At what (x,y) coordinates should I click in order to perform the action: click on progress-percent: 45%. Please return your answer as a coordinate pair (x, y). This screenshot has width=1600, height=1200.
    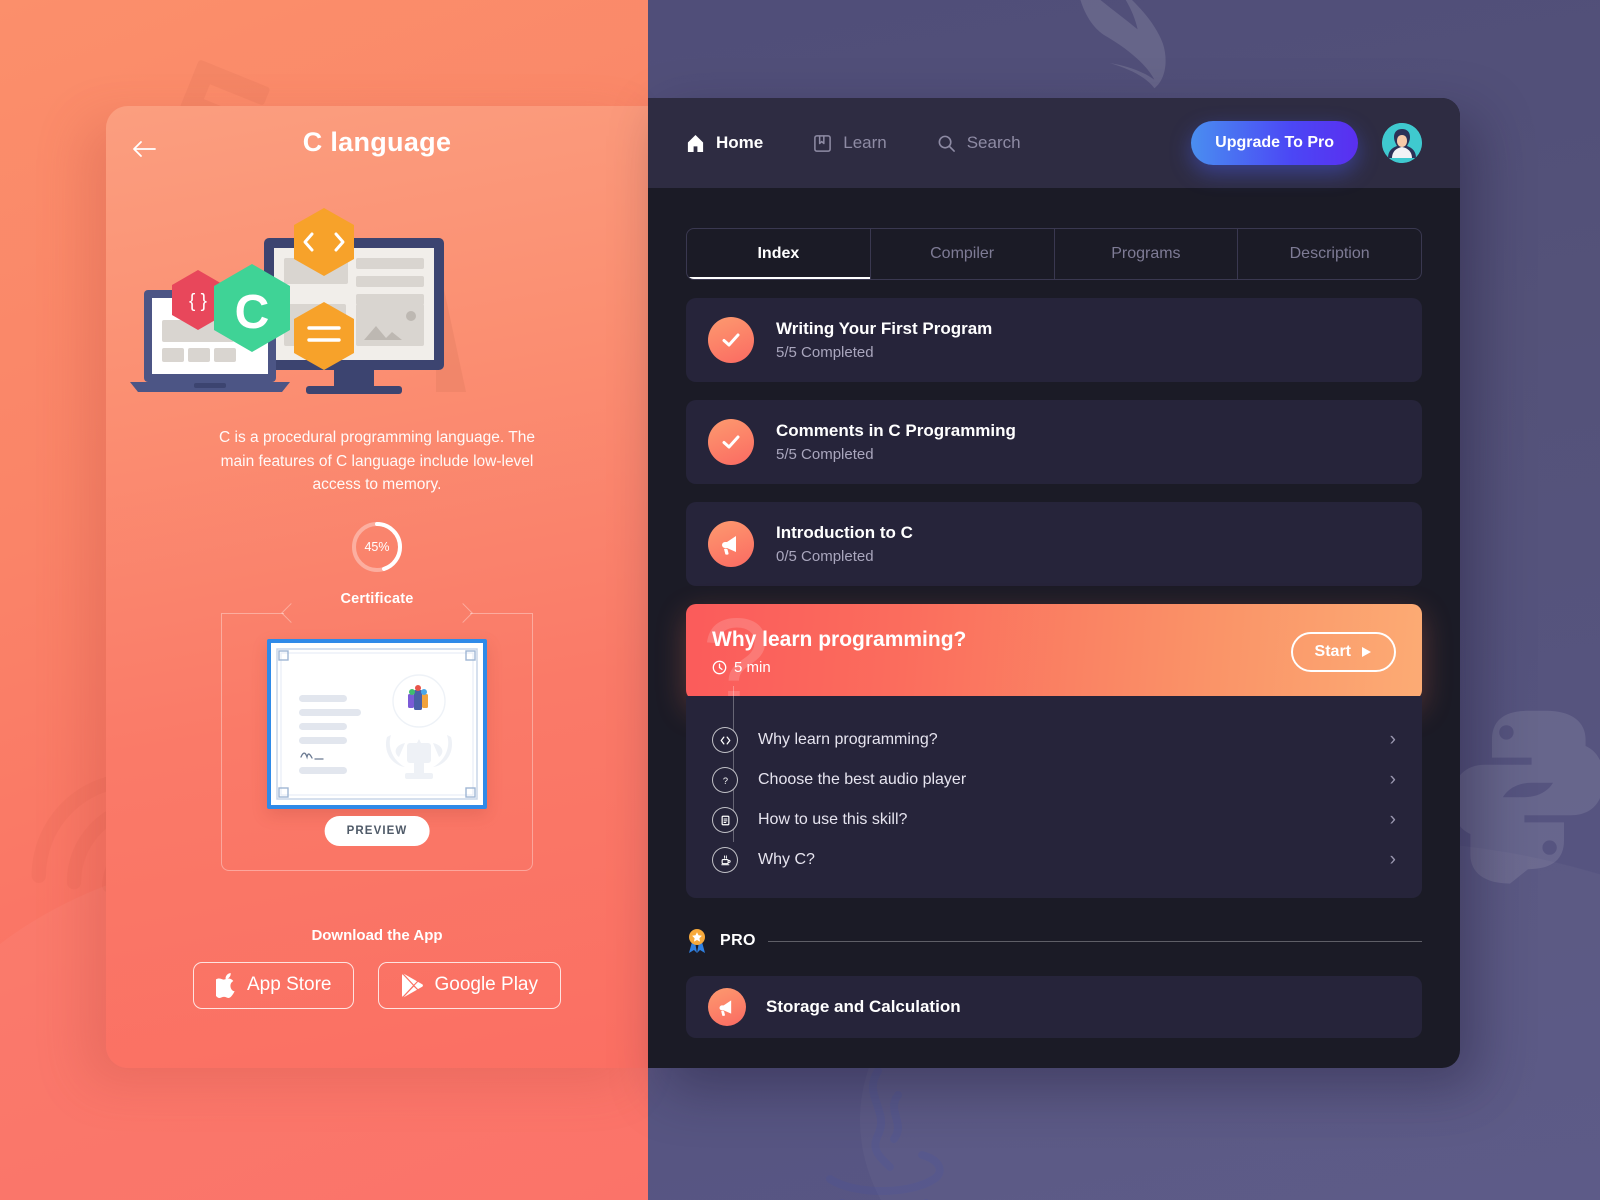
    Looking at the image, I should click on (377, 546).